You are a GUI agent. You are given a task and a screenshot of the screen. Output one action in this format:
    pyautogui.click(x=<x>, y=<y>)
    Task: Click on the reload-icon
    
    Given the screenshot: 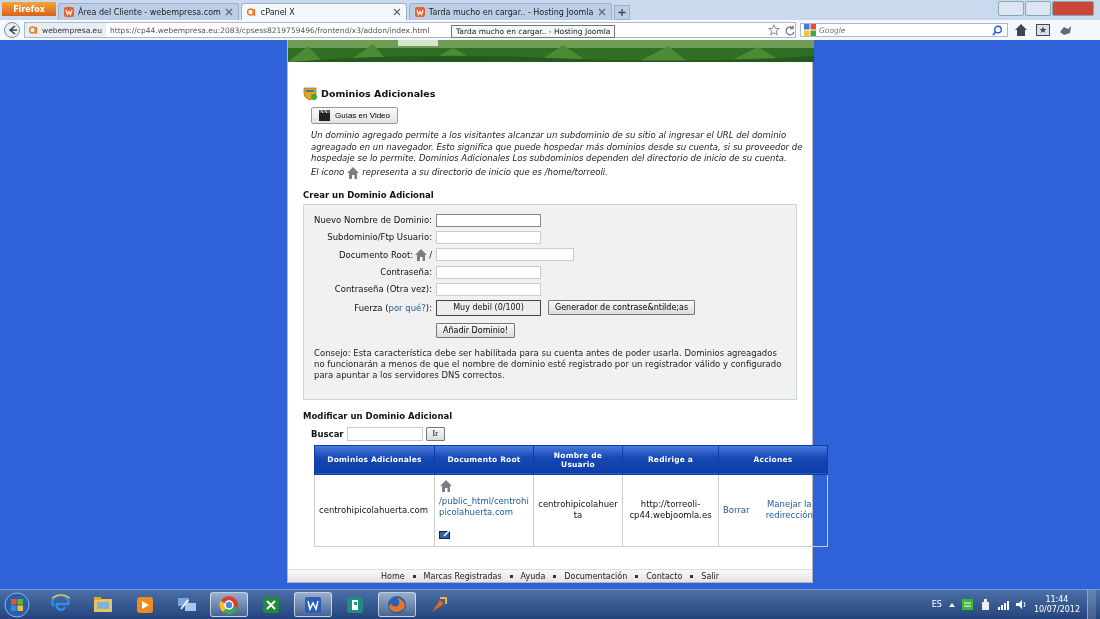 What is the action you would take?
    pyautogui.click(x=789, y=30)
    